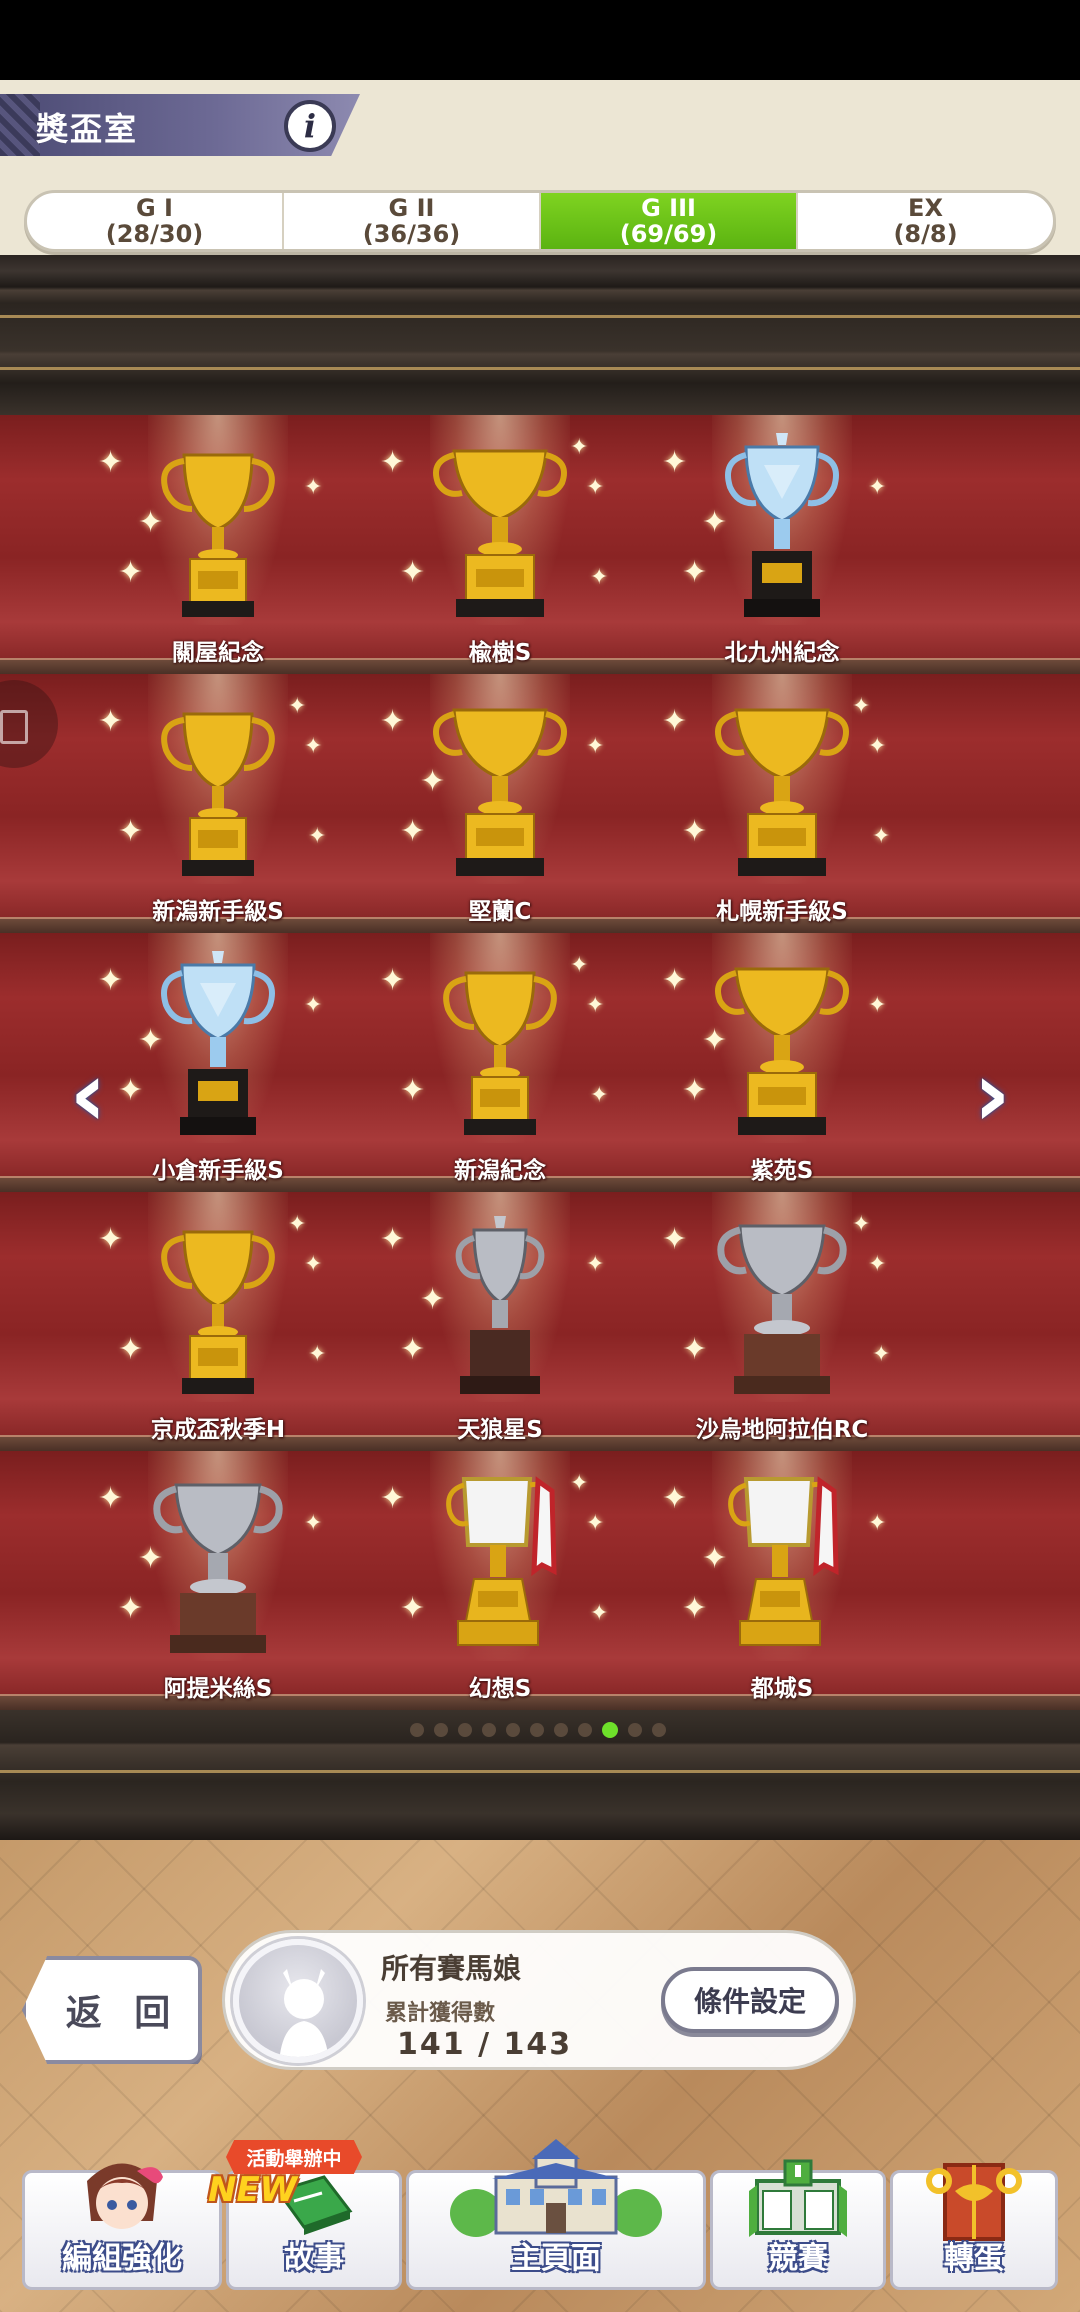  Describe the element at coordinates (495, 799) in the screenshot. I see `trophy-item: ✦ ✦ ✦ ✦ 堅蘭C` at that location.